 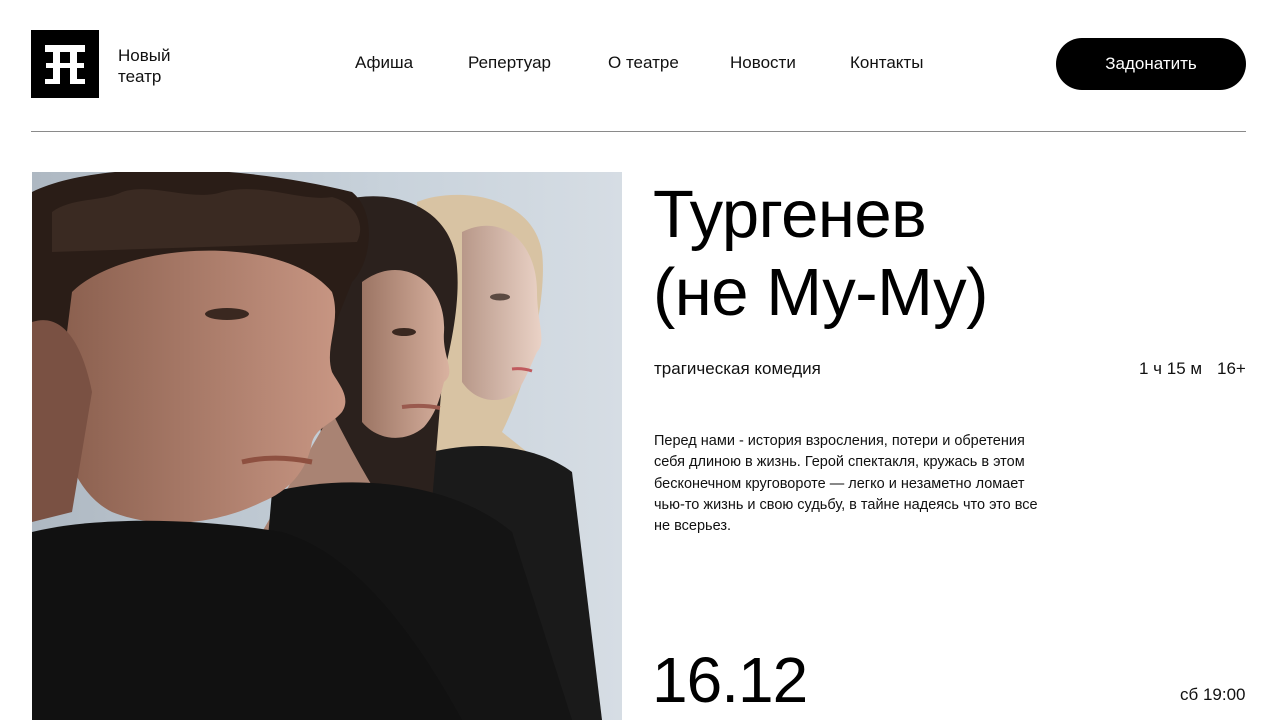 What do you see at coordinates (730, 680) in the screenshot?
I see `show-date: 16.12` at bounding box center [730, 680].